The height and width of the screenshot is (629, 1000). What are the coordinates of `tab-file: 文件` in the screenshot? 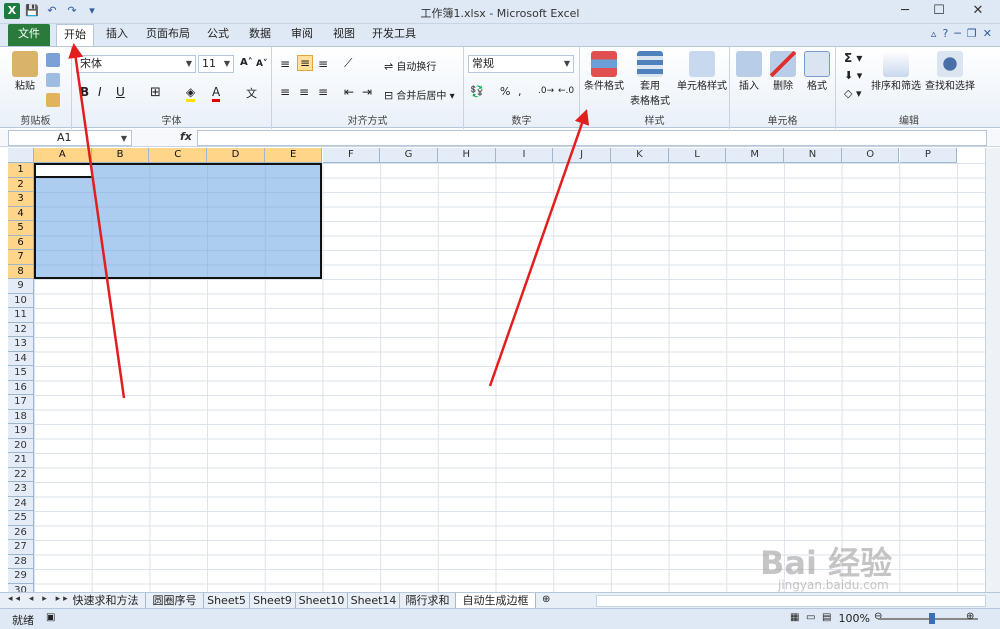 It's located at (29, 35).